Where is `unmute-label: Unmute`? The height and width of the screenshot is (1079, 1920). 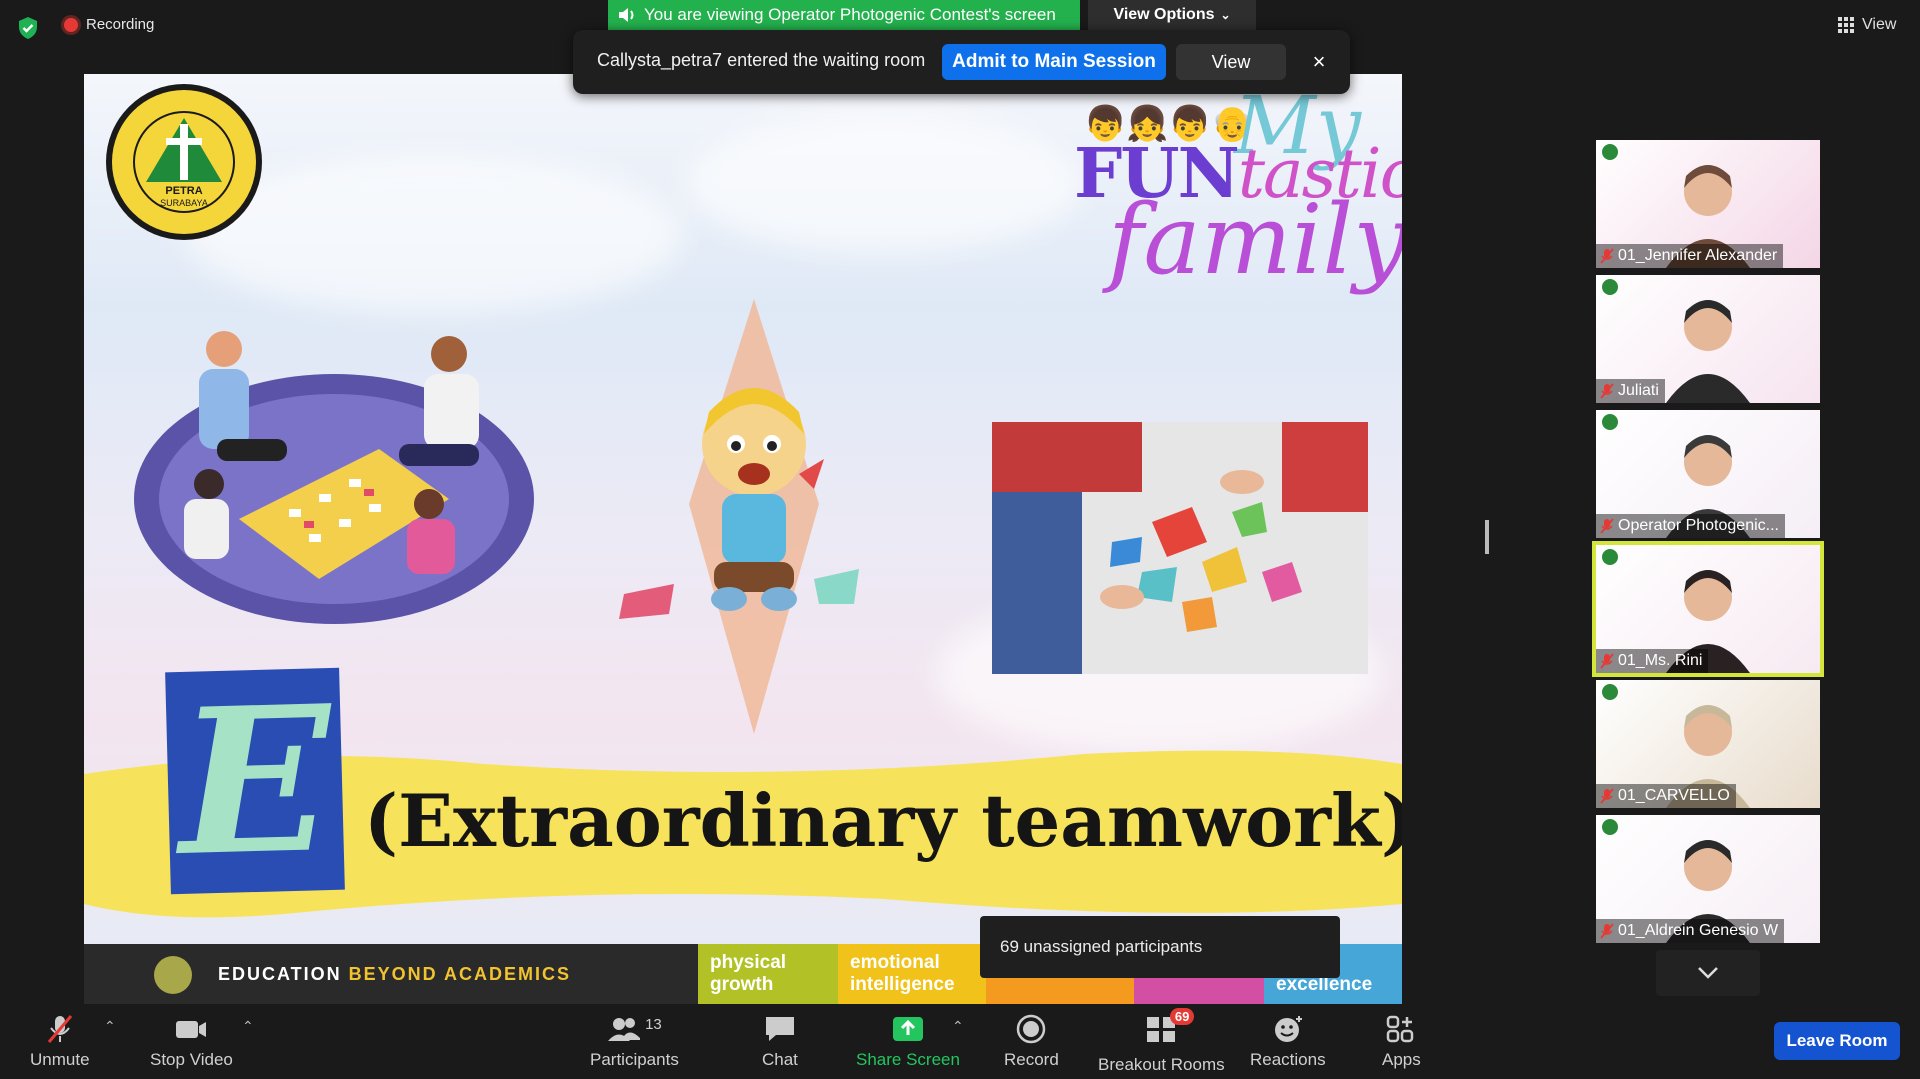 unmute-label: Unmute is located at coordinates (60, 1059).